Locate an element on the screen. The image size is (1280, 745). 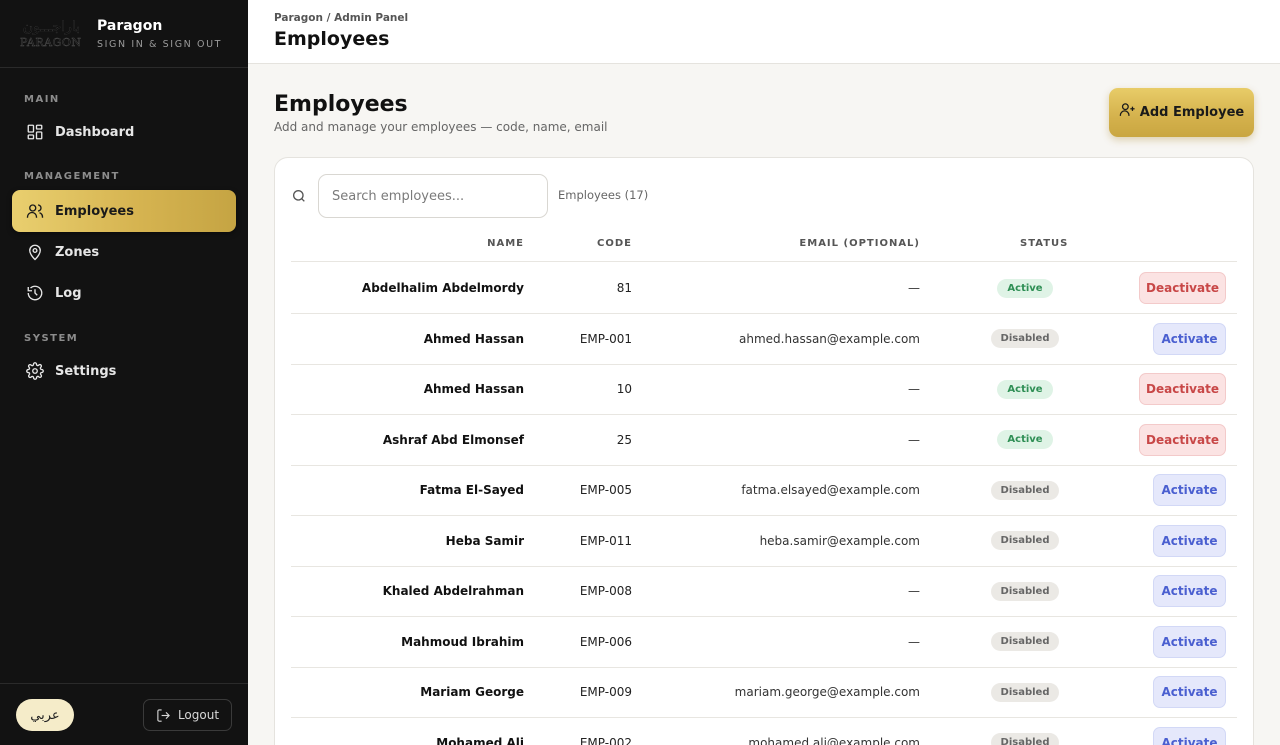
employee-name-text: Mariam George is located at coordinates (472, 692).